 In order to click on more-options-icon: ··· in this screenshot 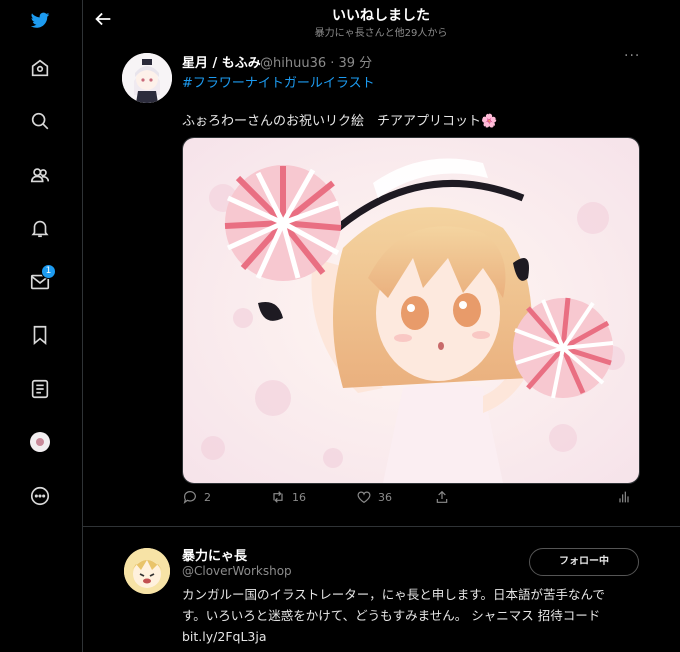, I will do `click(632, 56)`.